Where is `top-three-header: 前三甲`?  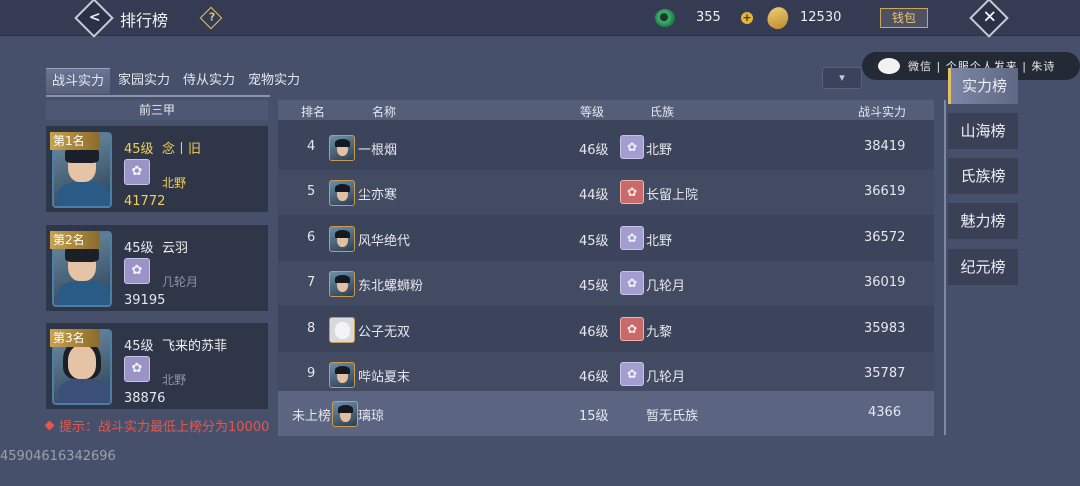 top-three-header: 前三甲 is located at coordinates (157, 110).